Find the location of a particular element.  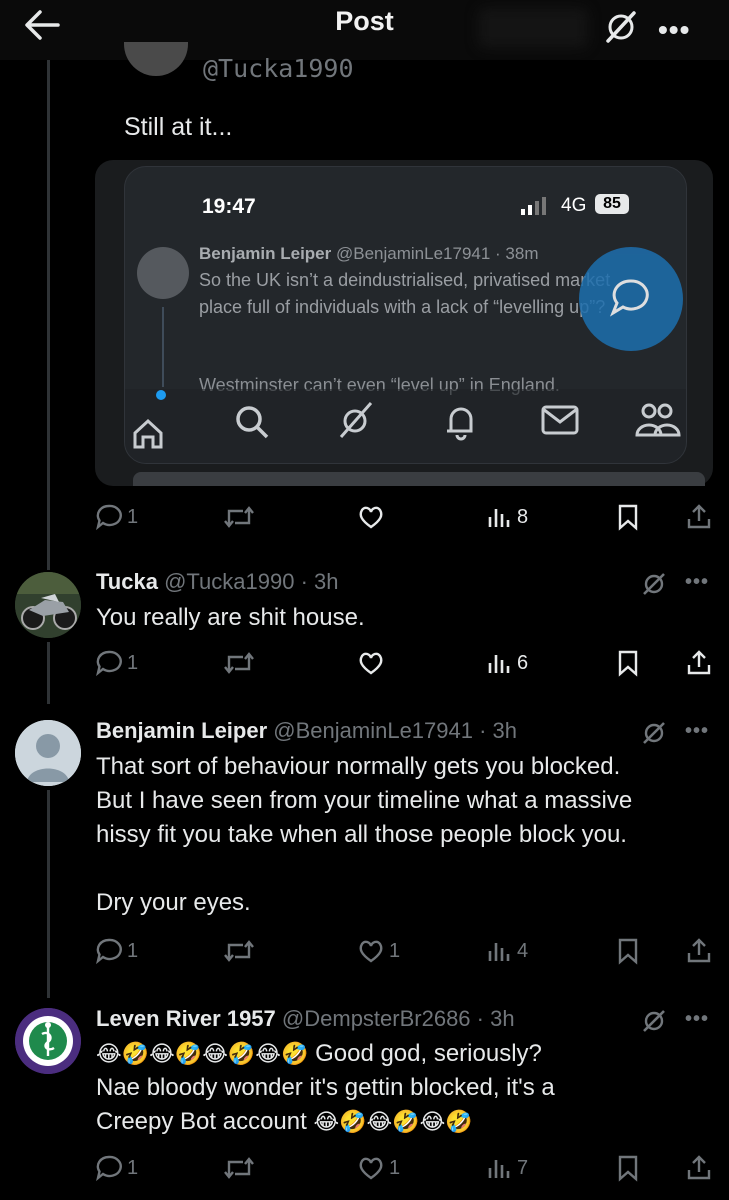

views-button: 4 is located at coordinates (507, 951).